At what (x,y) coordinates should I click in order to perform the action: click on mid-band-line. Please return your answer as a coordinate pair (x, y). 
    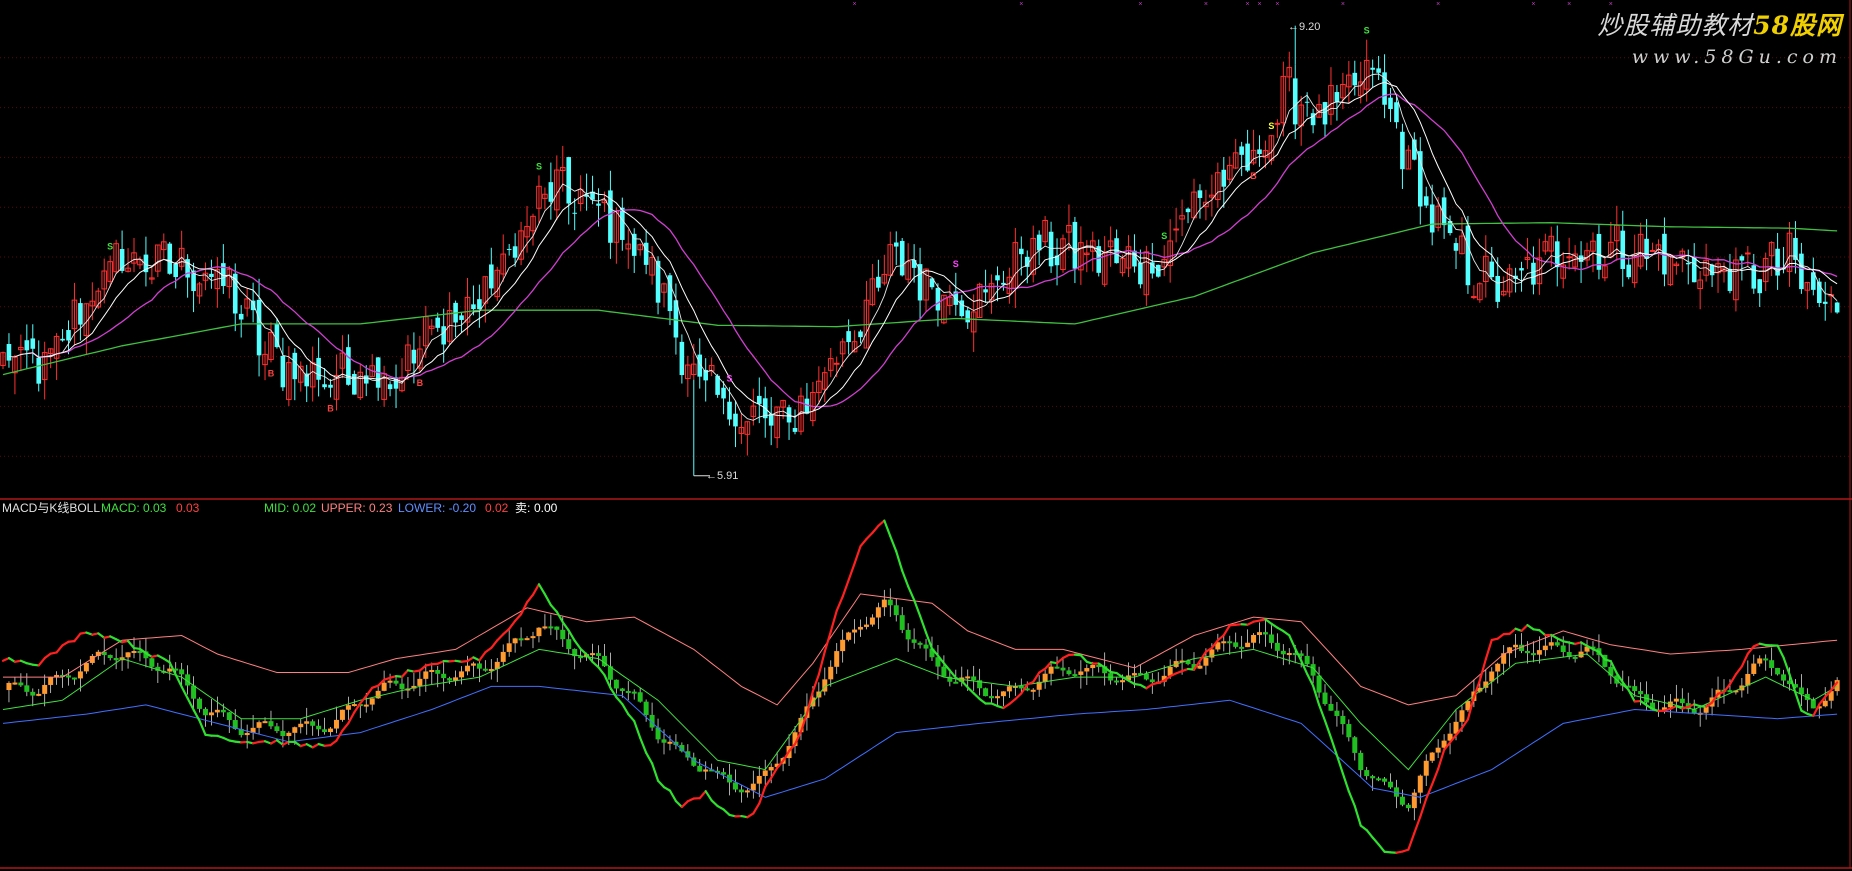
    Looking at the image, I should click on (920, 709).